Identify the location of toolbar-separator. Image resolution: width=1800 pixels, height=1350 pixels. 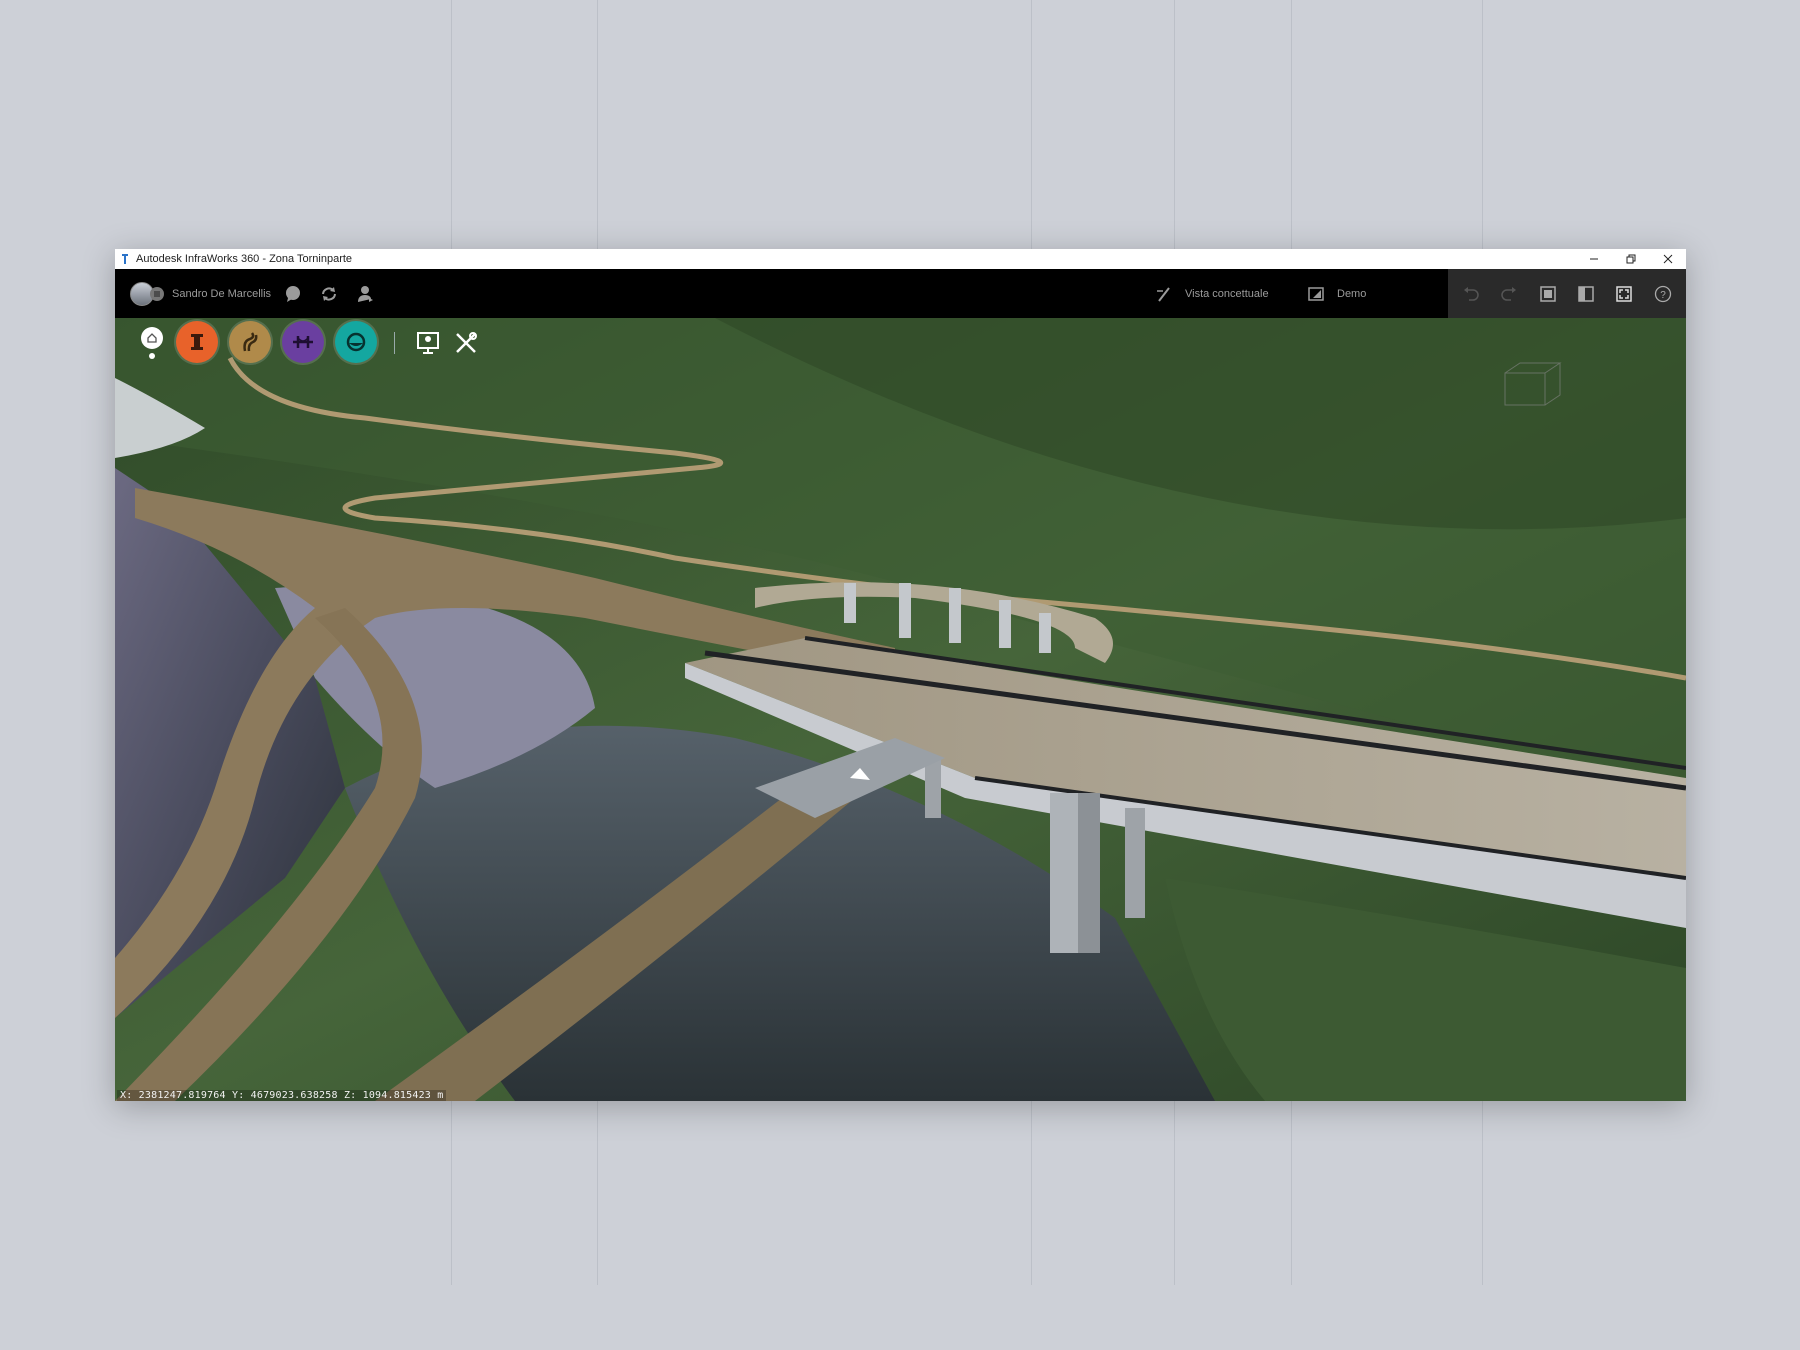
(394, 343).